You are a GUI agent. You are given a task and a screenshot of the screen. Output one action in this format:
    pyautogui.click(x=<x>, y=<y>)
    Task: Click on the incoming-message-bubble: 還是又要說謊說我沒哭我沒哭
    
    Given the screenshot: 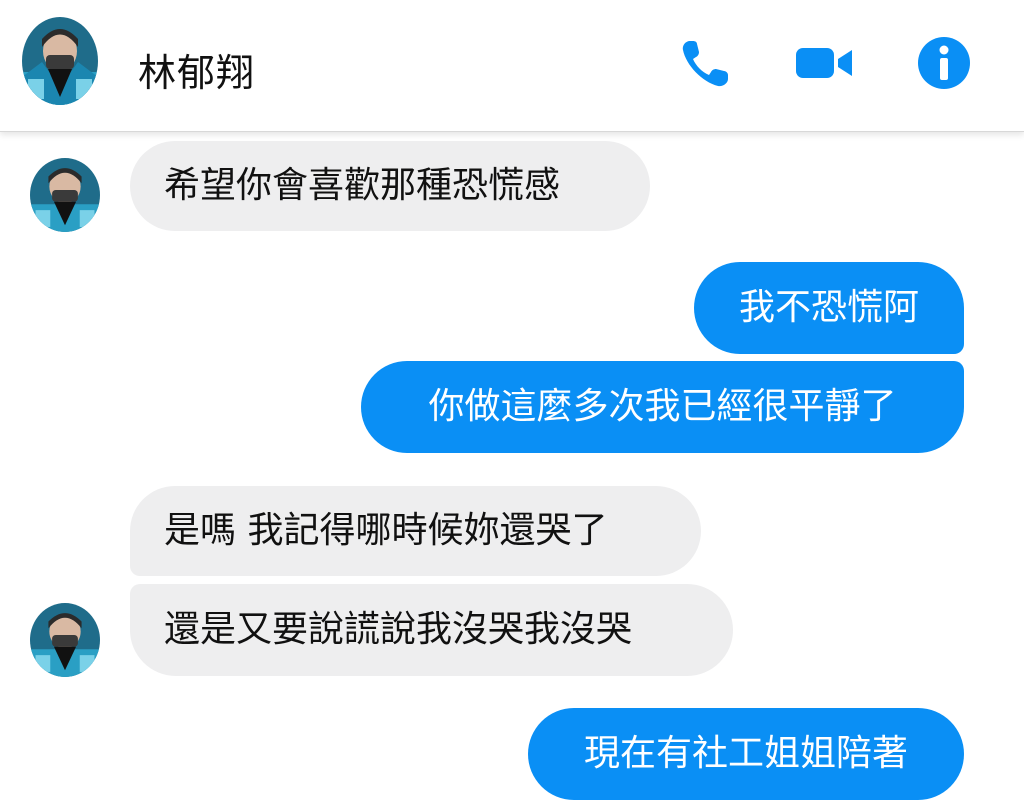 What is the action you would take?
    pyautogui.click(x=431, y=630)
    